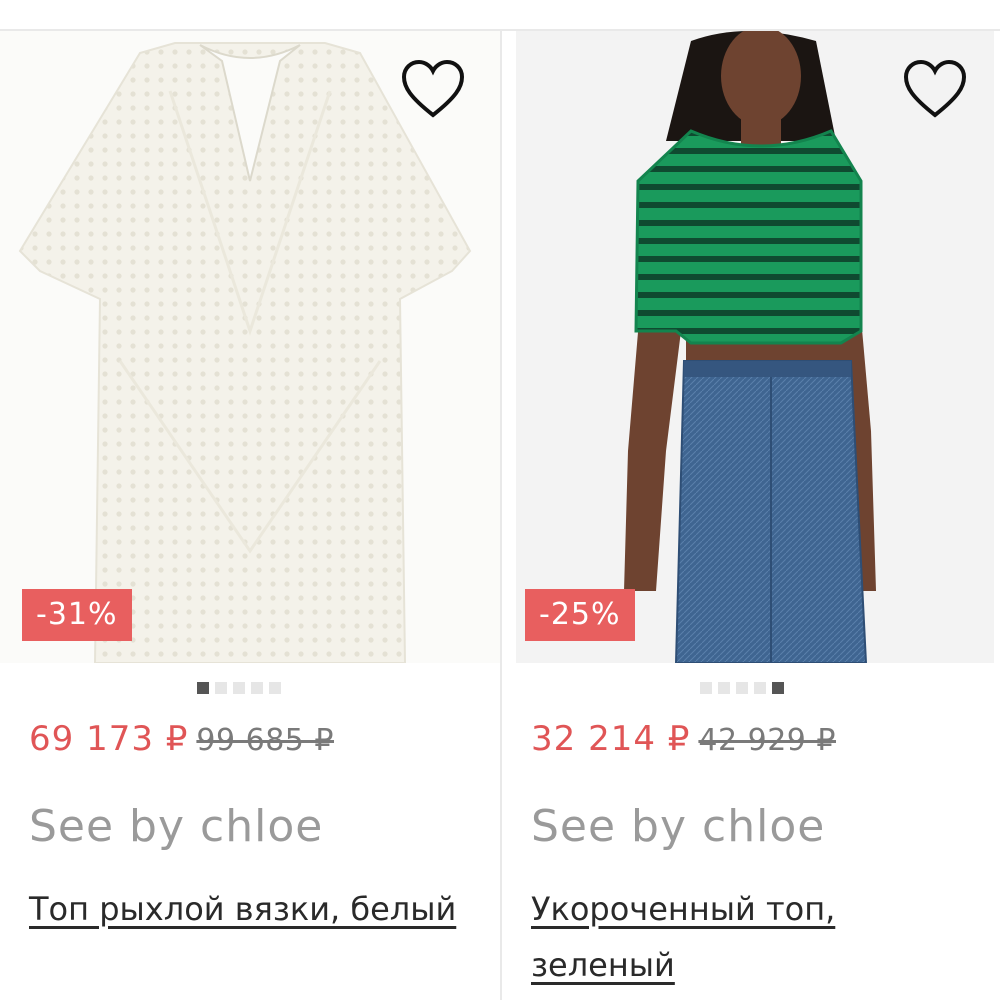 This screenshot has width=1000, height=1000. I want to click on original-price: 42 929 ₽, so click(767, 740).